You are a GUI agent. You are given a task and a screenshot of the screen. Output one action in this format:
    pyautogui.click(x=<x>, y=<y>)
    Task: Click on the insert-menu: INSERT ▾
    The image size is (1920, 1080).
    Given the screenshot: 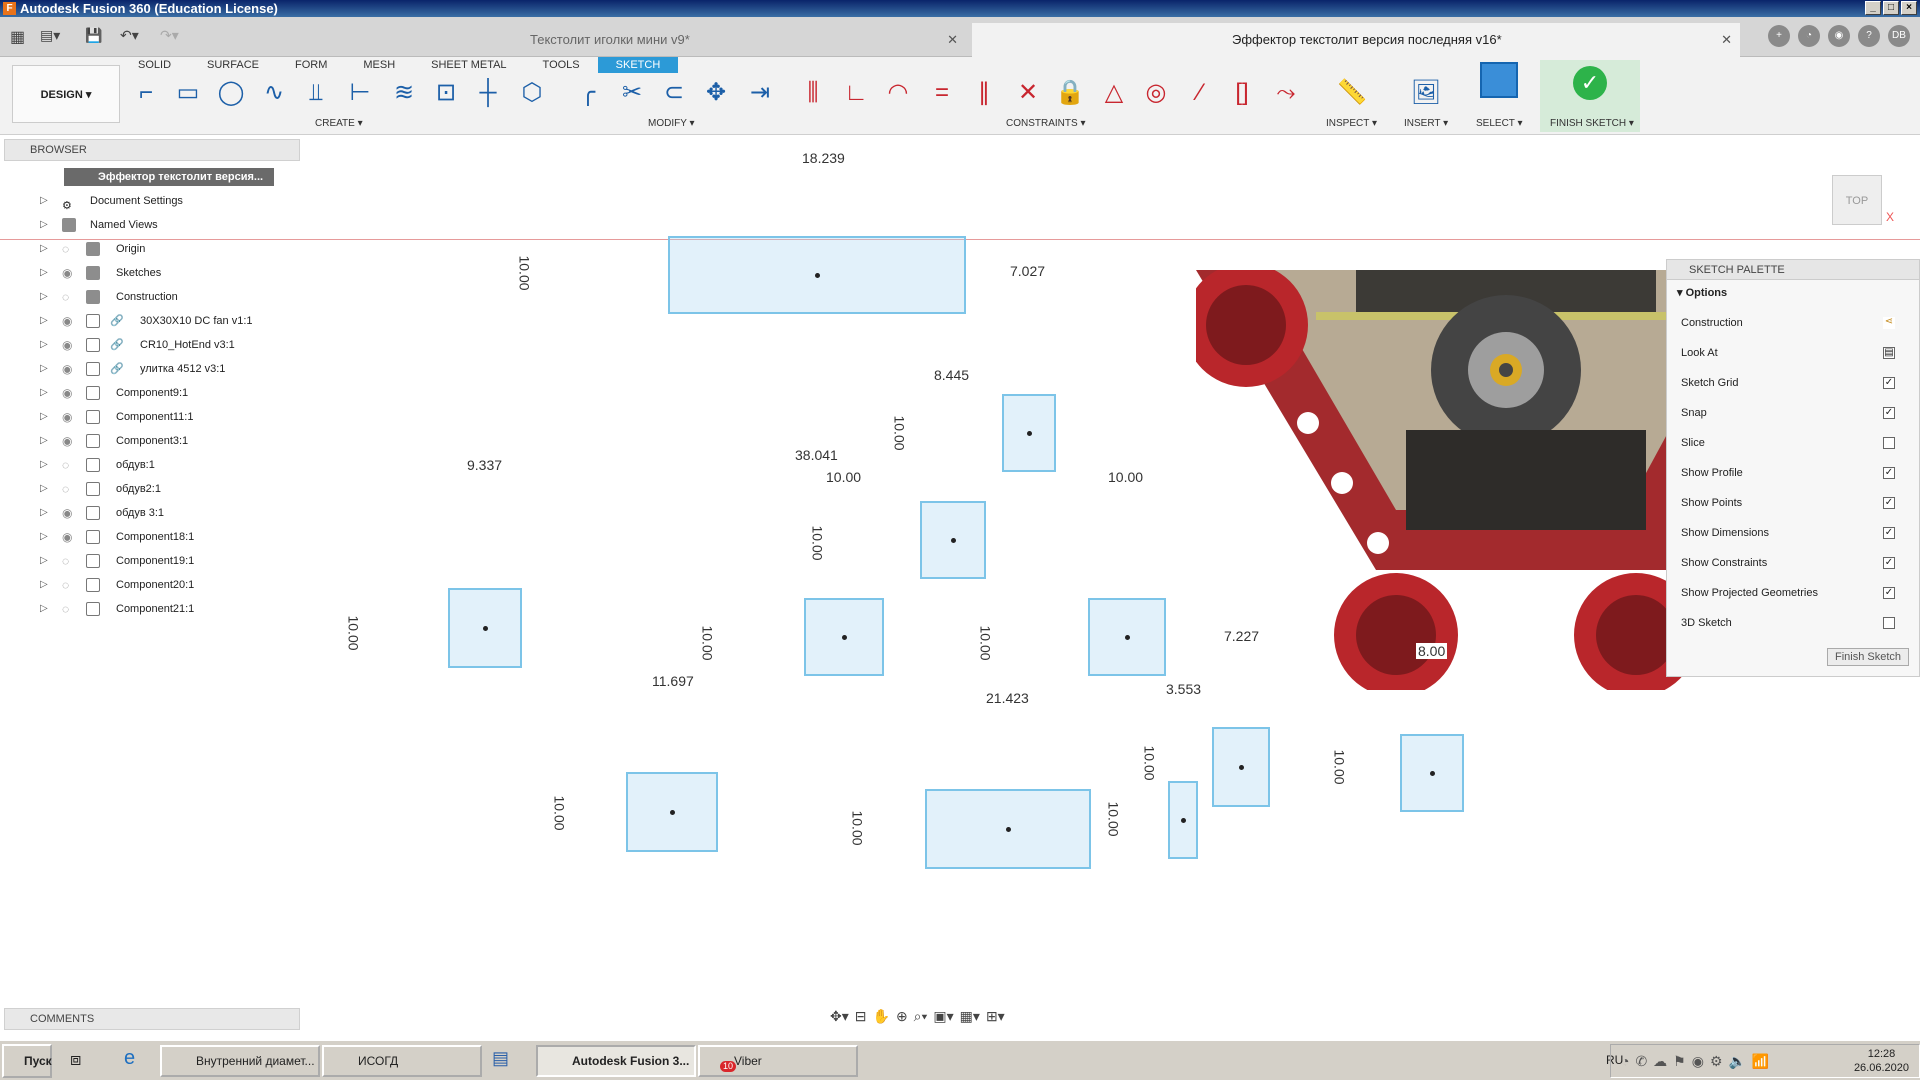 What is the action you would take?
    pyautogui.click(x=1426, y=123)
    